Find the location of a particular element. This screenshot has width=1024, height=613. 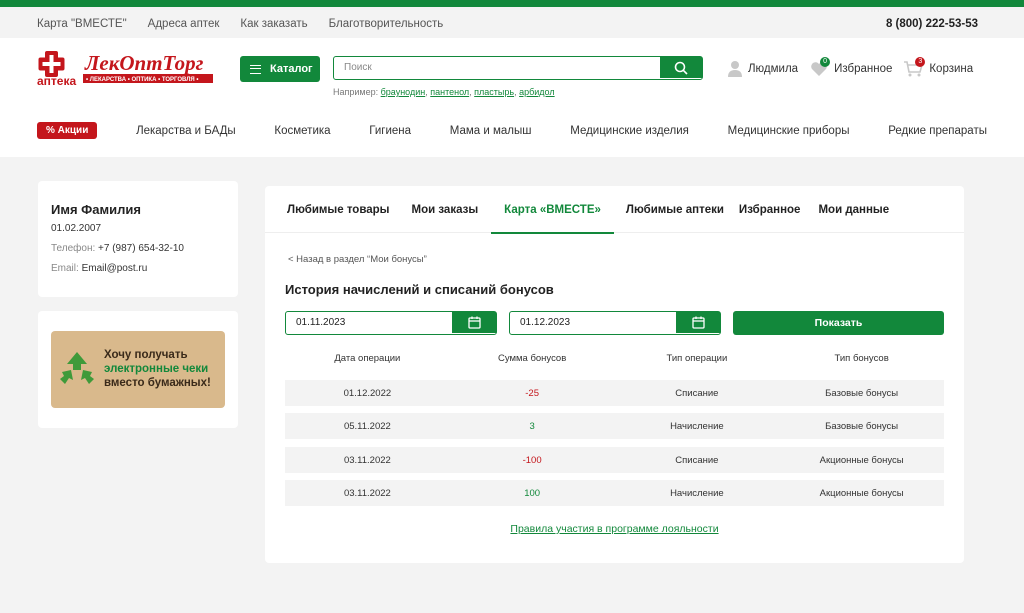

nav-item-medicines: Лекарства и БАДы is located at coordinates (186, 131).